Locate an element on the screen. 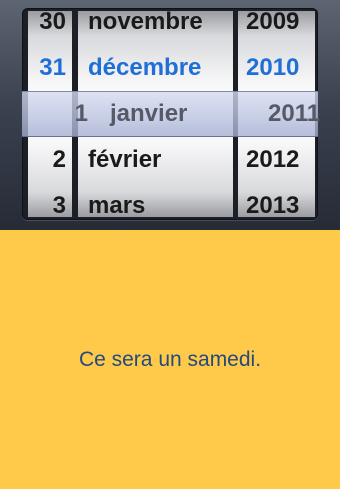  weekday-message: Ce sera un samedi. is located at coordinates (170, 359).